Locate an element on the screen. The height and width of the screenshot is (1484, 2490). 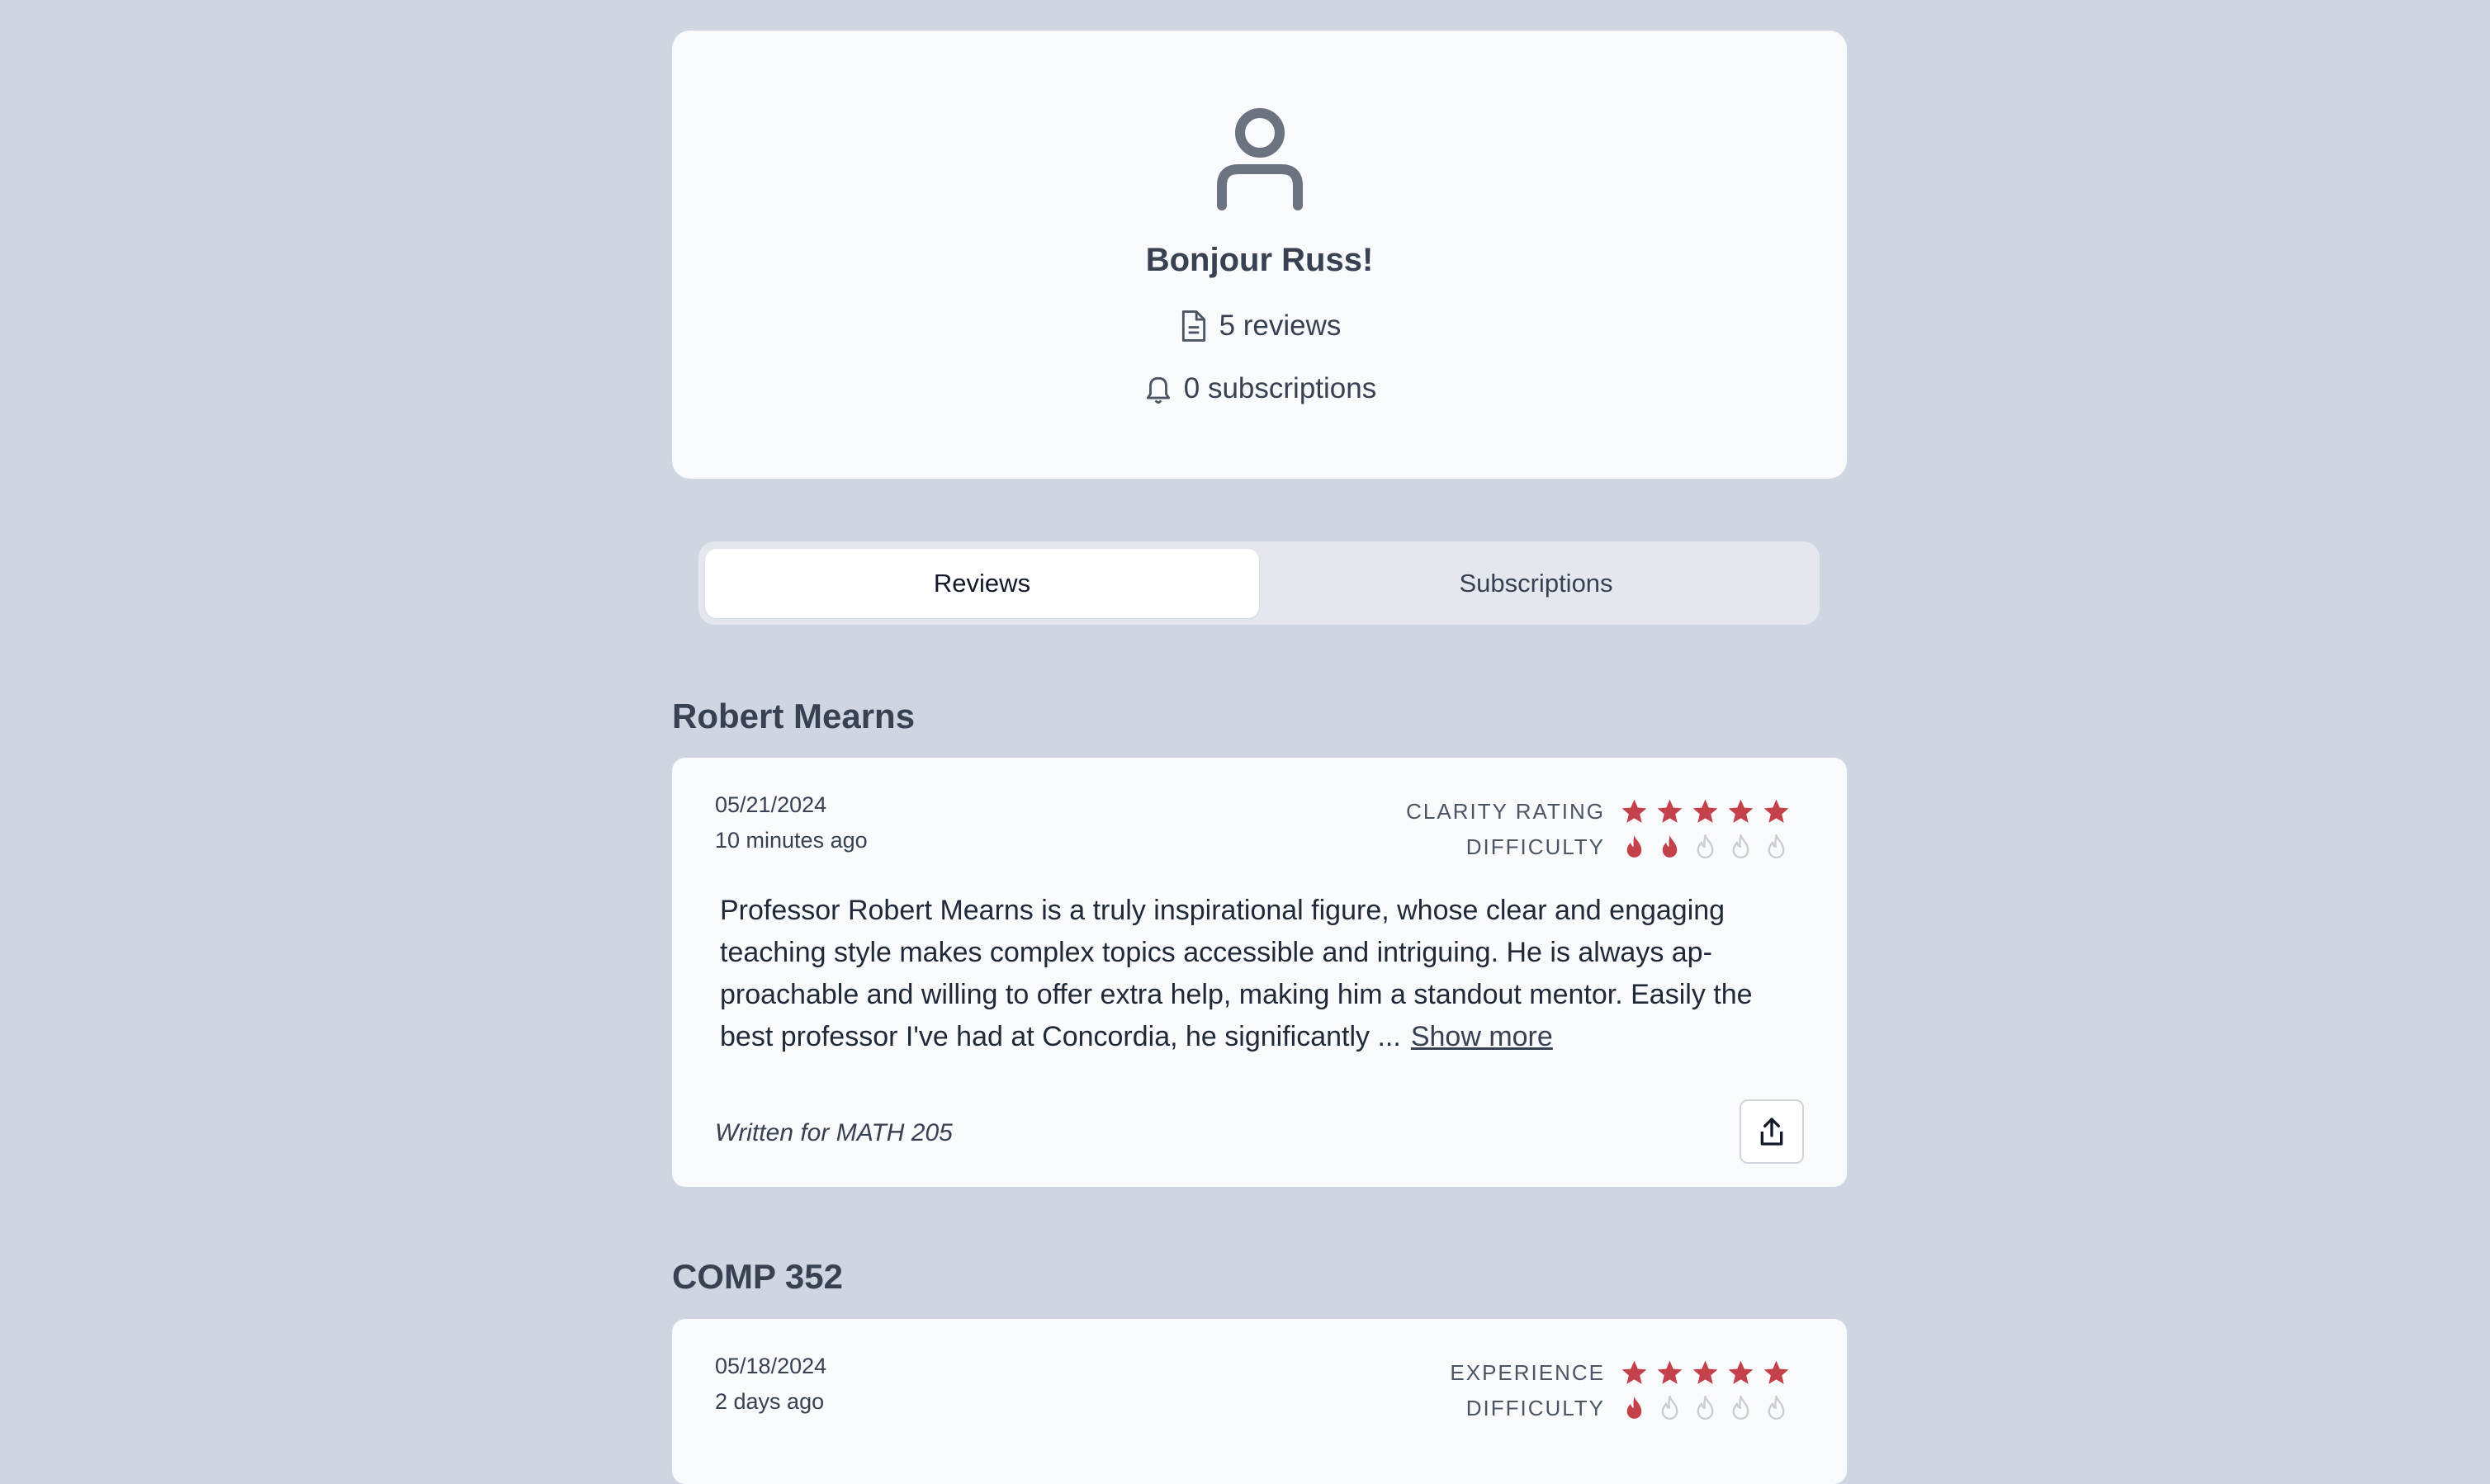
tab-bar: Reviews Subscriptions is located at coordinates (1259, 583).